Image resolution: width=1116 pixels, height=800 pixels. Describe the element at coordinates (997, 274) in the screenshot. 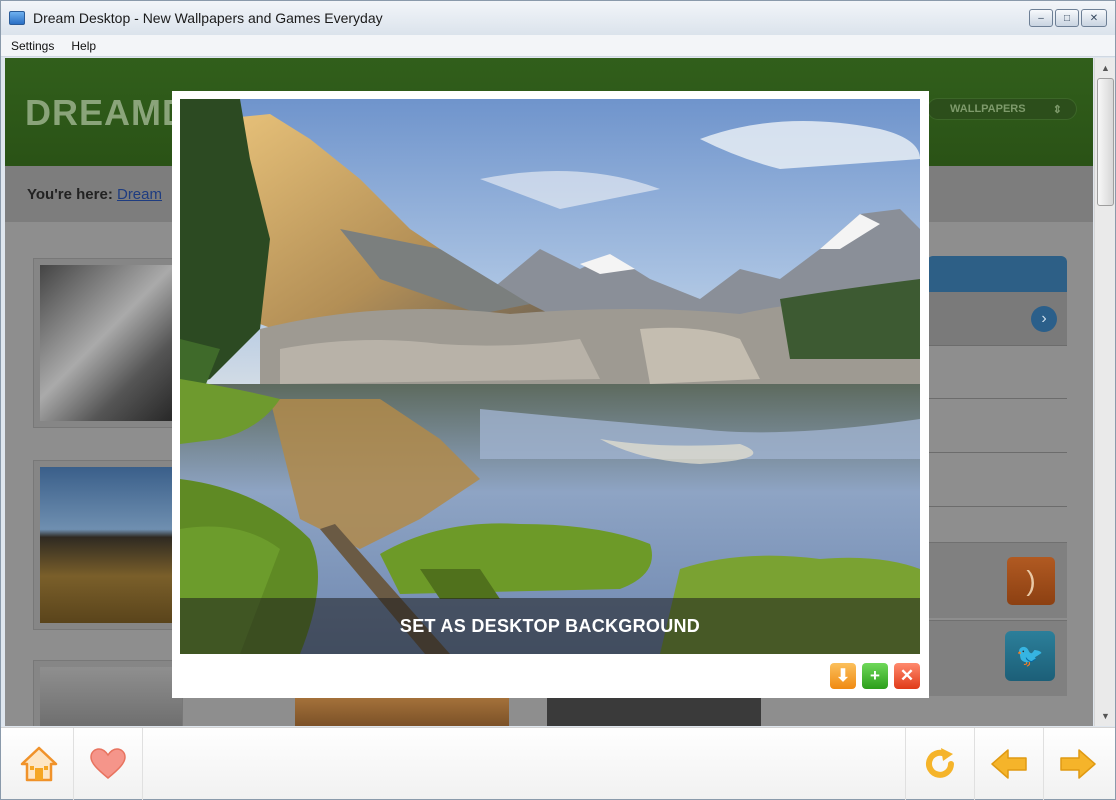

I see `sidebar-tab` at that location.